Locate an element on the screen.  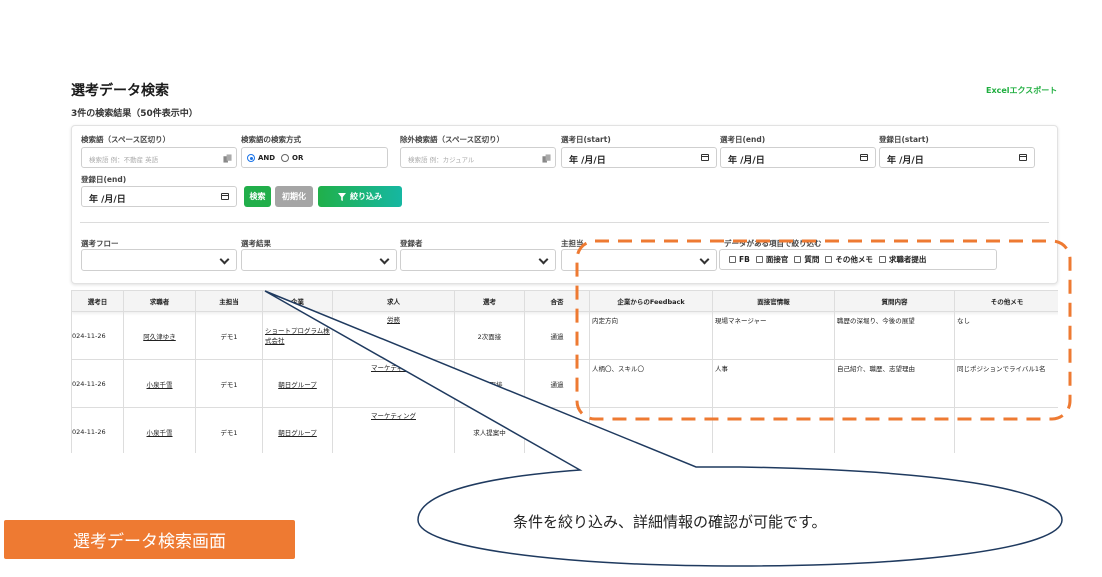
radio-or-circle is located at coordinates (285, 158).